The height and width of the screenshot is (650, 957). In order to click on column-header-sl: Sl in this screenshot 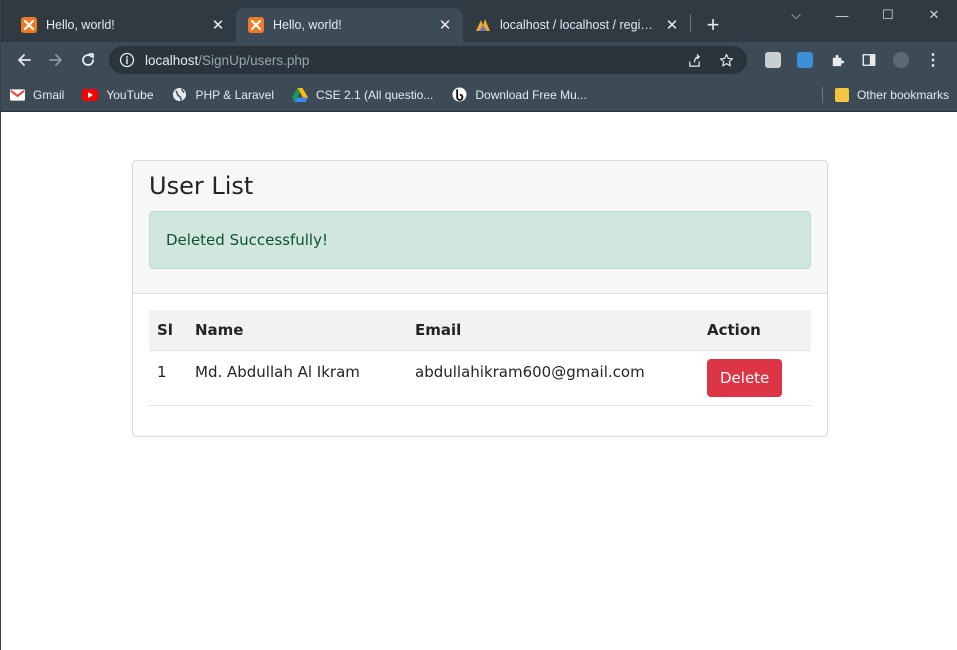, I will do `click(168, 330)`.